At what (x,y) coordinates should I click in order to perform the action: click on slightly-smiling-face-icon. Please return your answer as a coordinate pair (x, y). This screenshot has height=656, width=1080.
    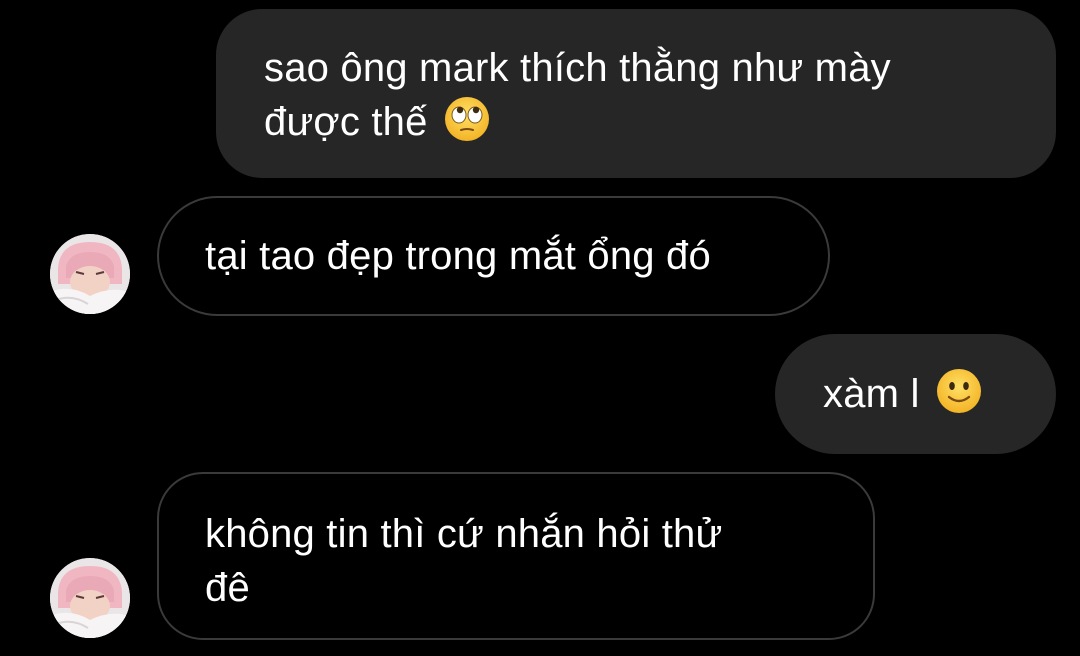
    Looking at the image, I should click on (959, 391).